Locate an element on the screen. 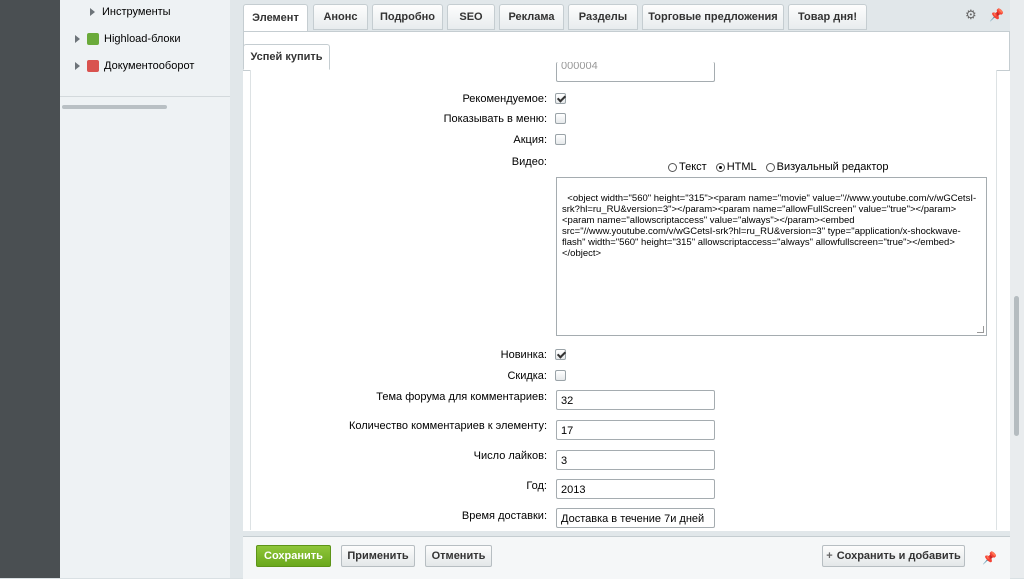 The height and width of the screenshot is (579, 1024). editor-mode-selector: Текст HTML Визуальный редактор is located at coordinates (778, 167).